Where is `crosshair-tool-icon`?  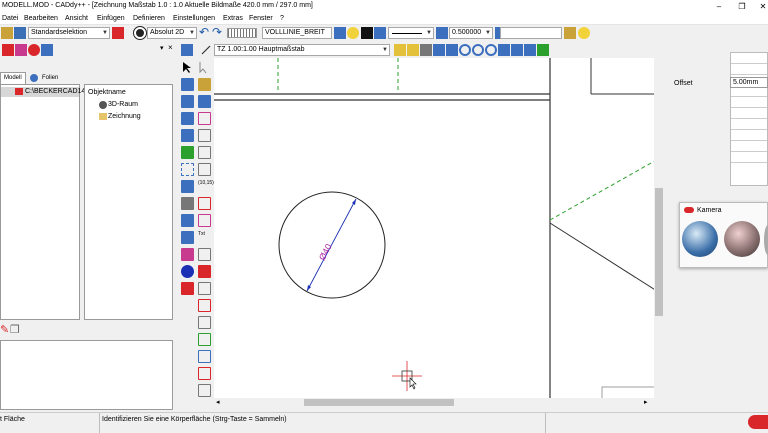 crosshair-tool-icon is located at coordinates (204, 169).